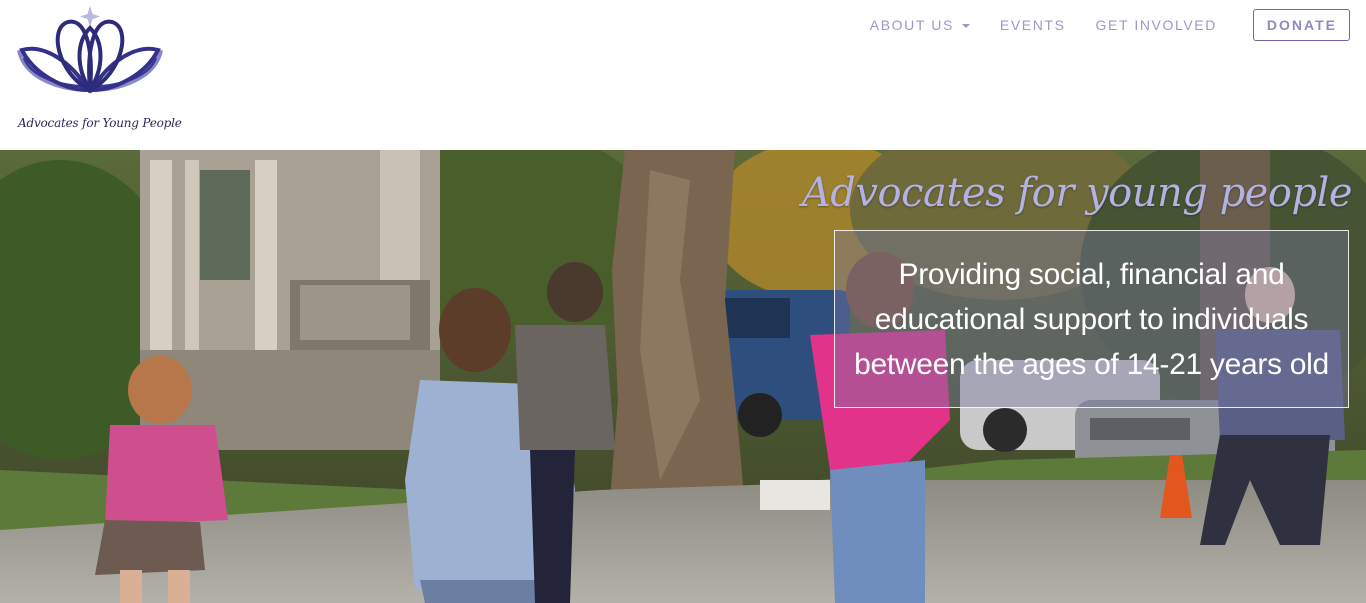  I want to click on chevron-down-icon, so click(965, 26).